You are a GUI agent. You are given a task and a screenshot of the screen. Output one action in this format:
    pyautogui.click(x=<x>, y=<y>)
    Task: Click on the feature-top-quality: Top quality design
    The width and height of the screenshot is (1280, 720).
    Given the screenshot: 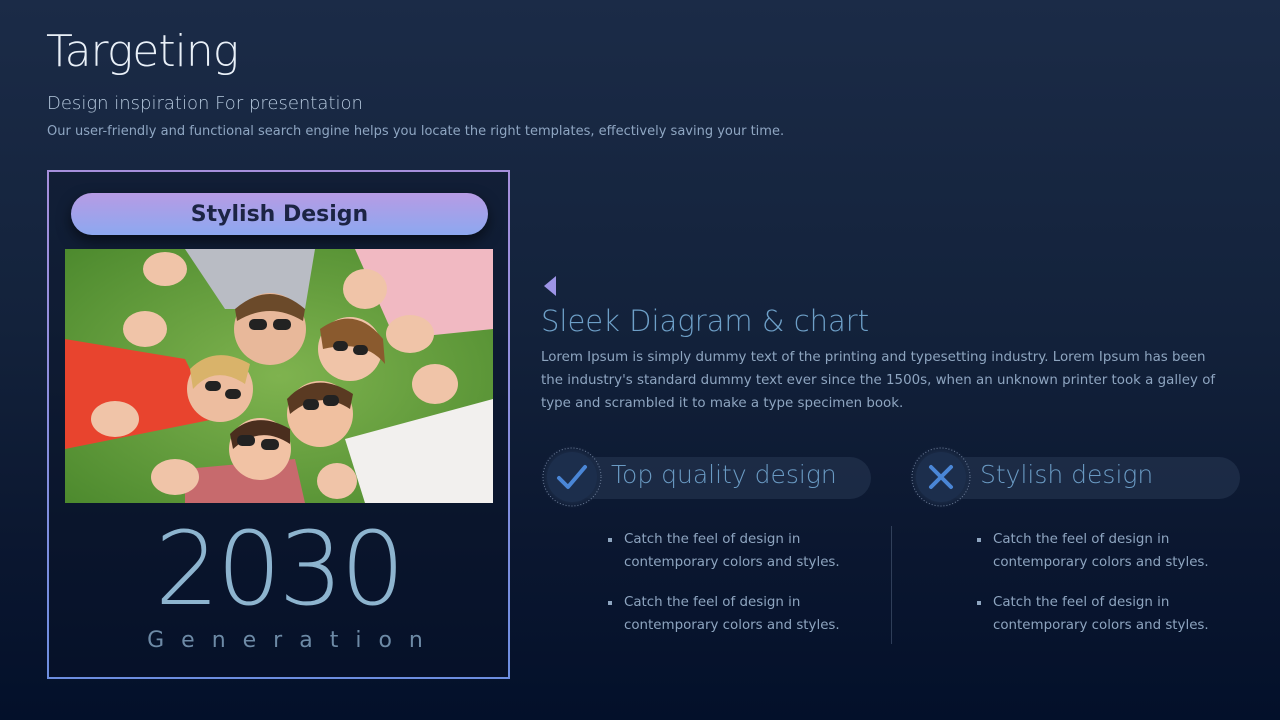 What is the action you would take?
    pyautogui.click(x=706, y=477)
    